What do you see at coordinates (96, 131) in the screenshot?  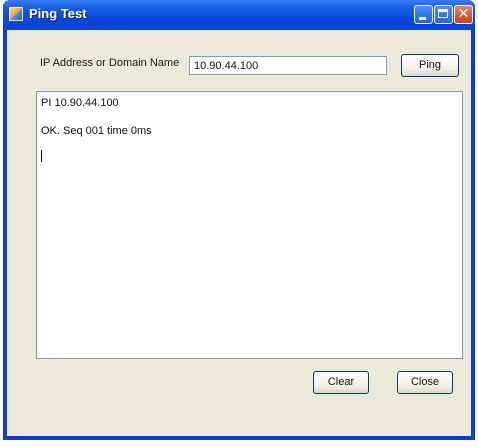 I see `output-line: OK. Seq 001 time 0ms` at bounding box center [96, 131].